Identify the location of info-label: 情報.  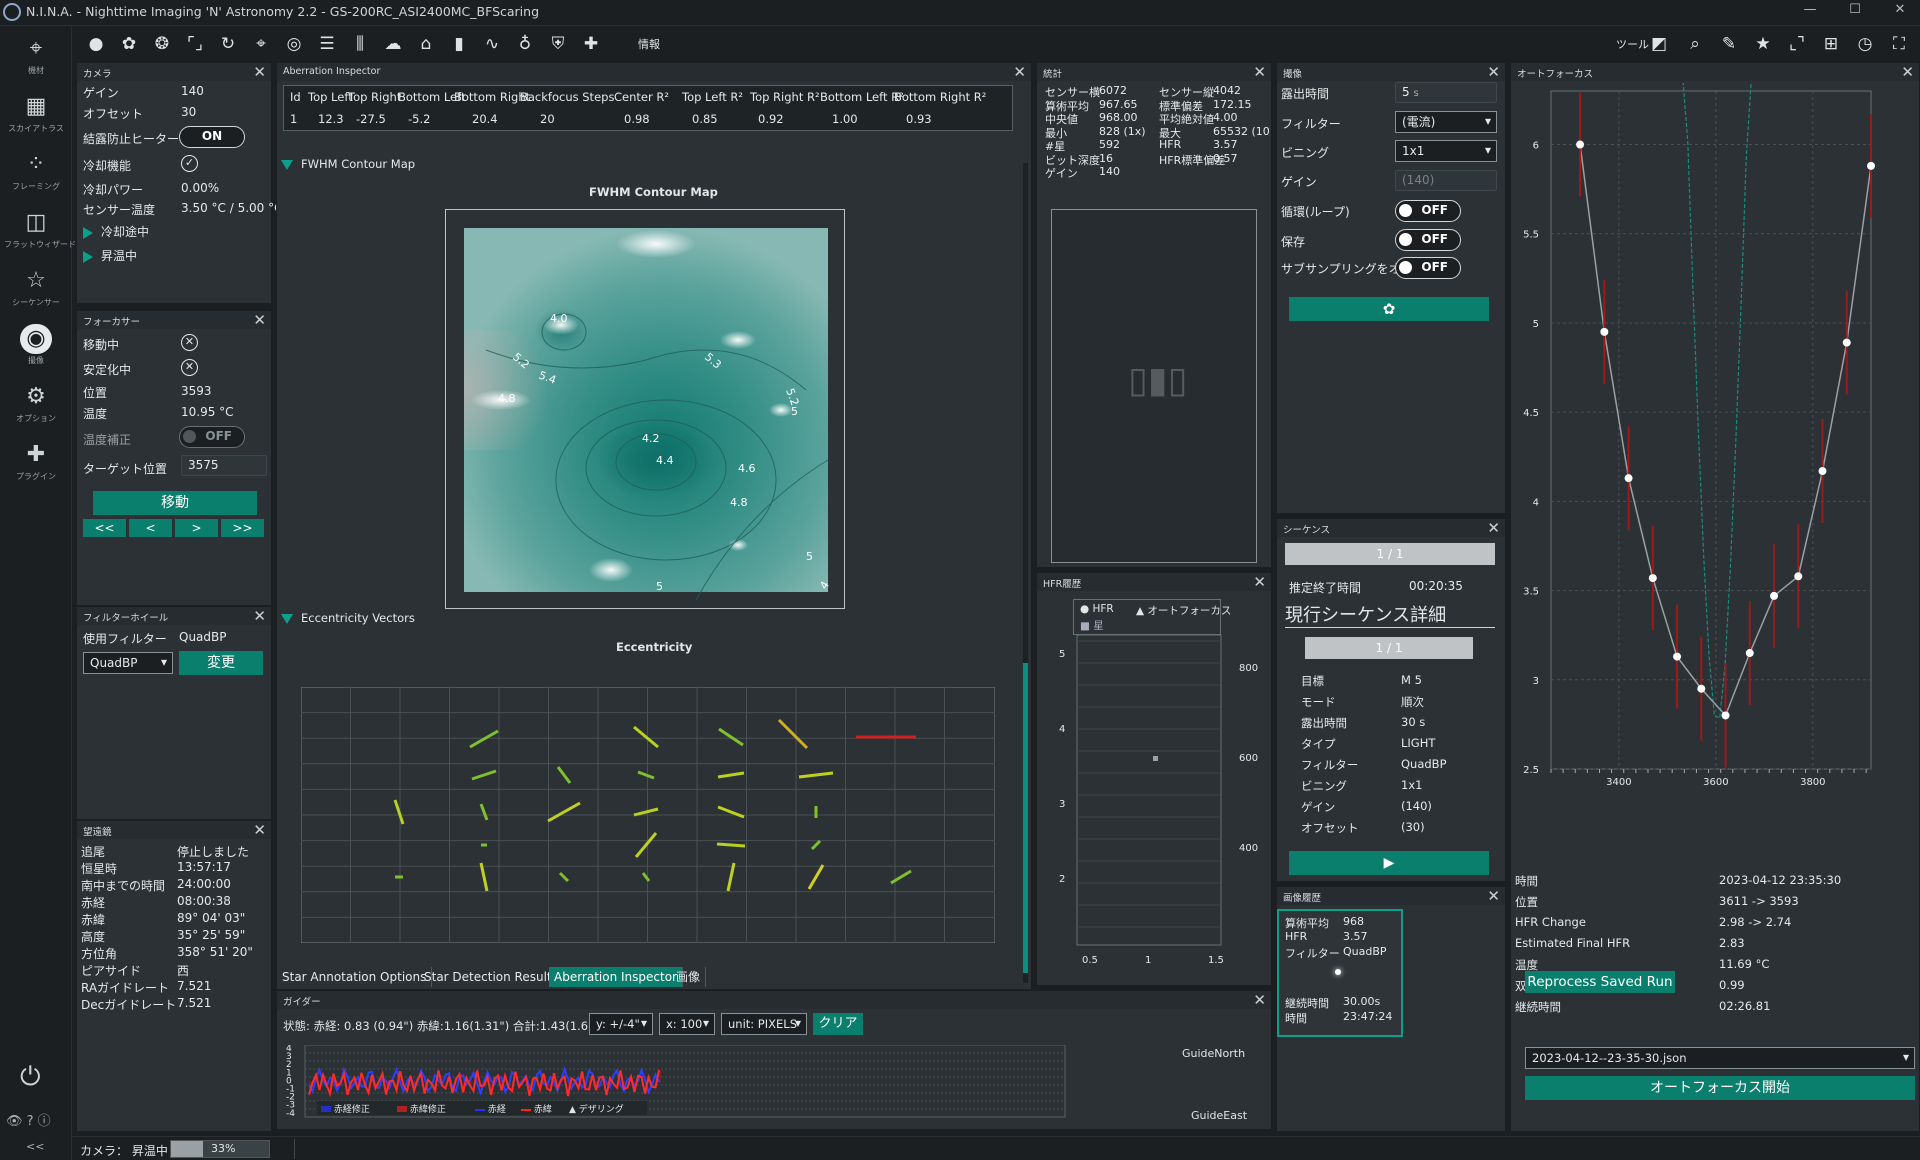
(649, 44).